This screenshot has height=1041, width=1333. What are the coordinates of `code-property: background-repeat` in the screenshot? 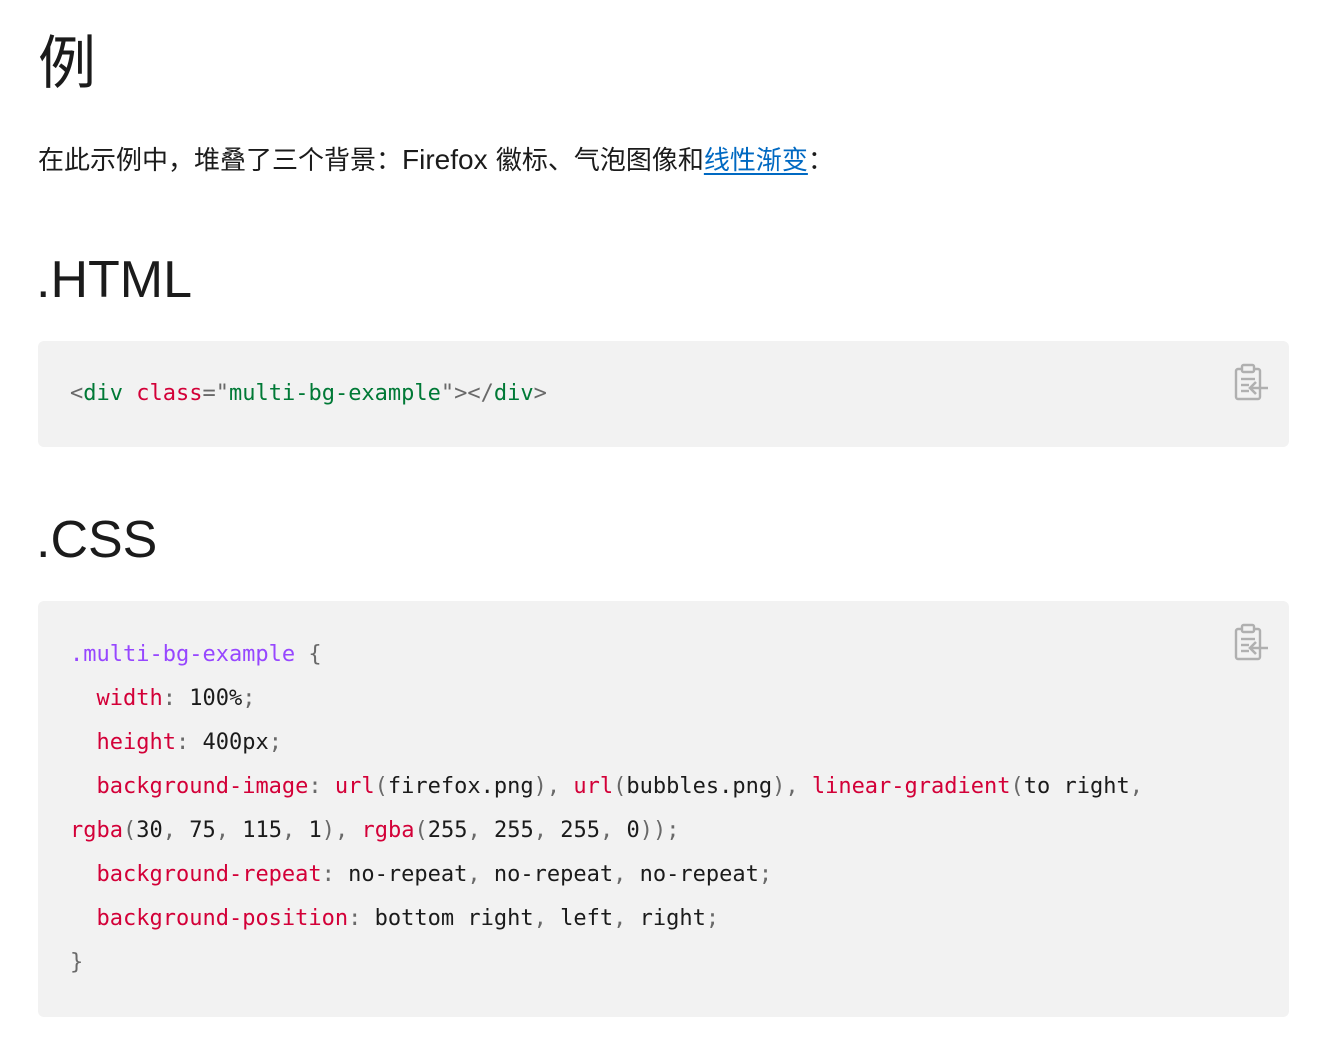 It's located at (209, 874).